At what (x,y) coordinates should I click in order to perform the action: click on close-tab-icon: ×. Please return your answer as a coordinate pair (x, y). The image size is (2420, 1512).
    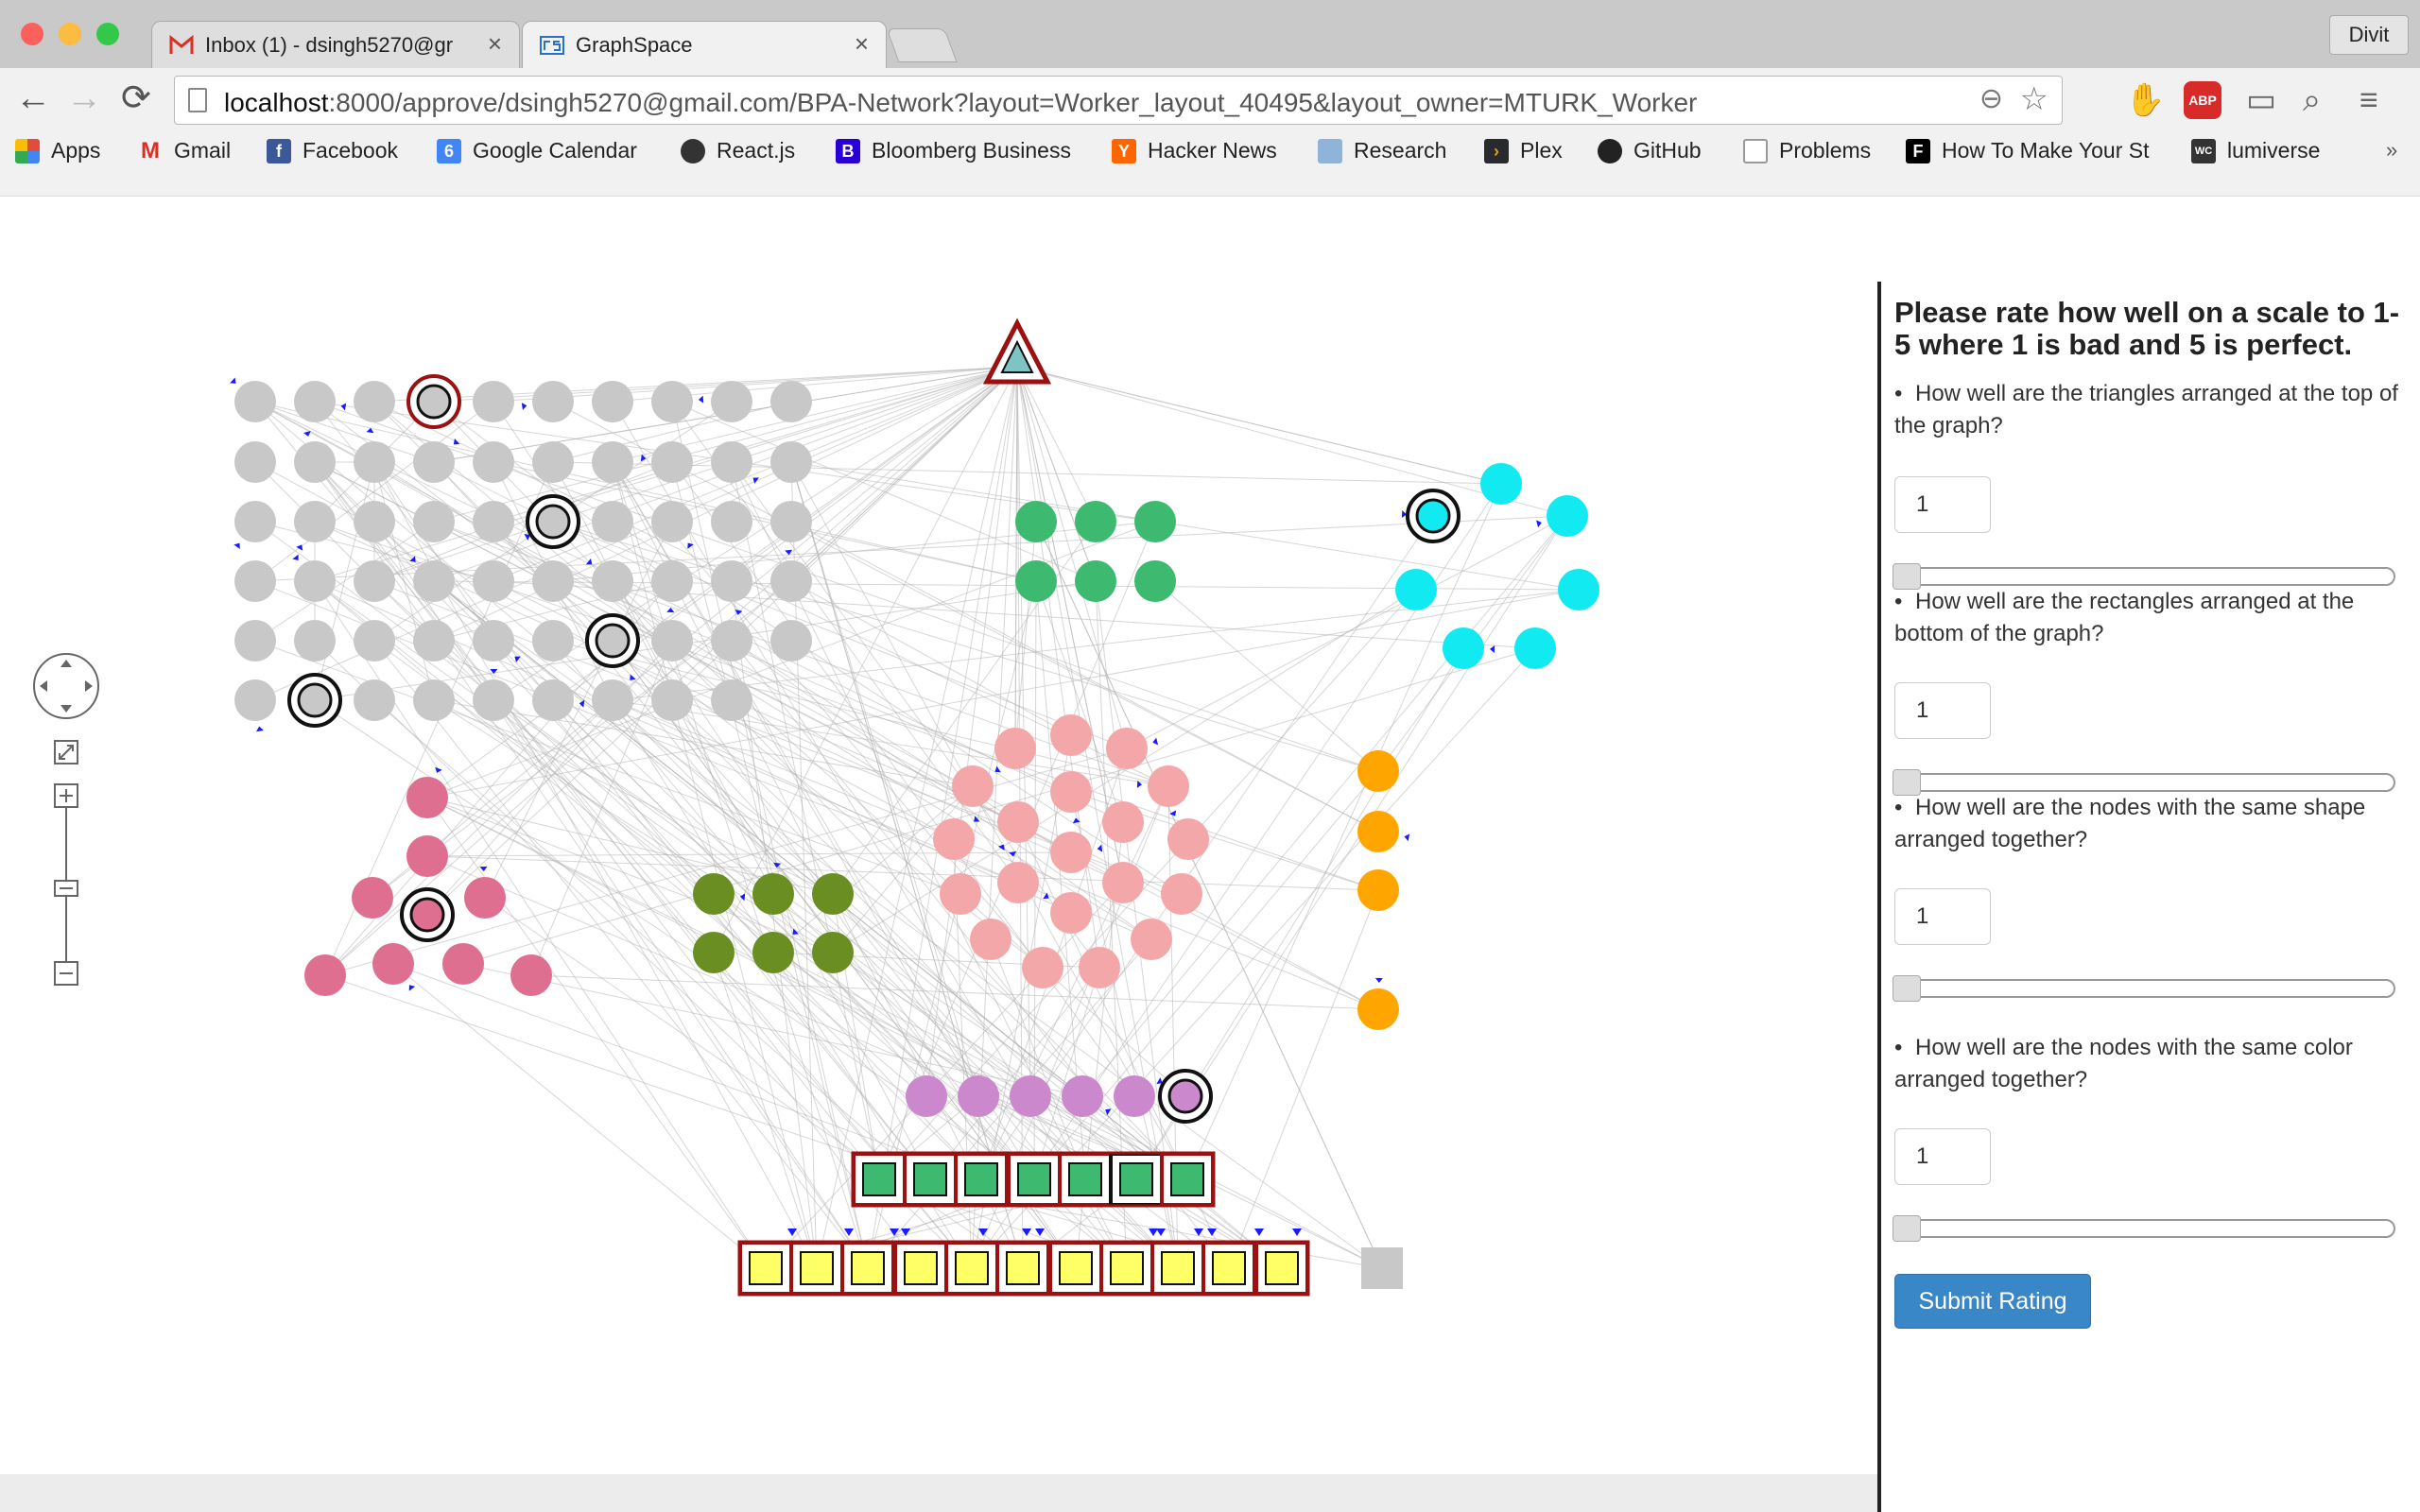
    Looking at the image, I should click on (862, 44).